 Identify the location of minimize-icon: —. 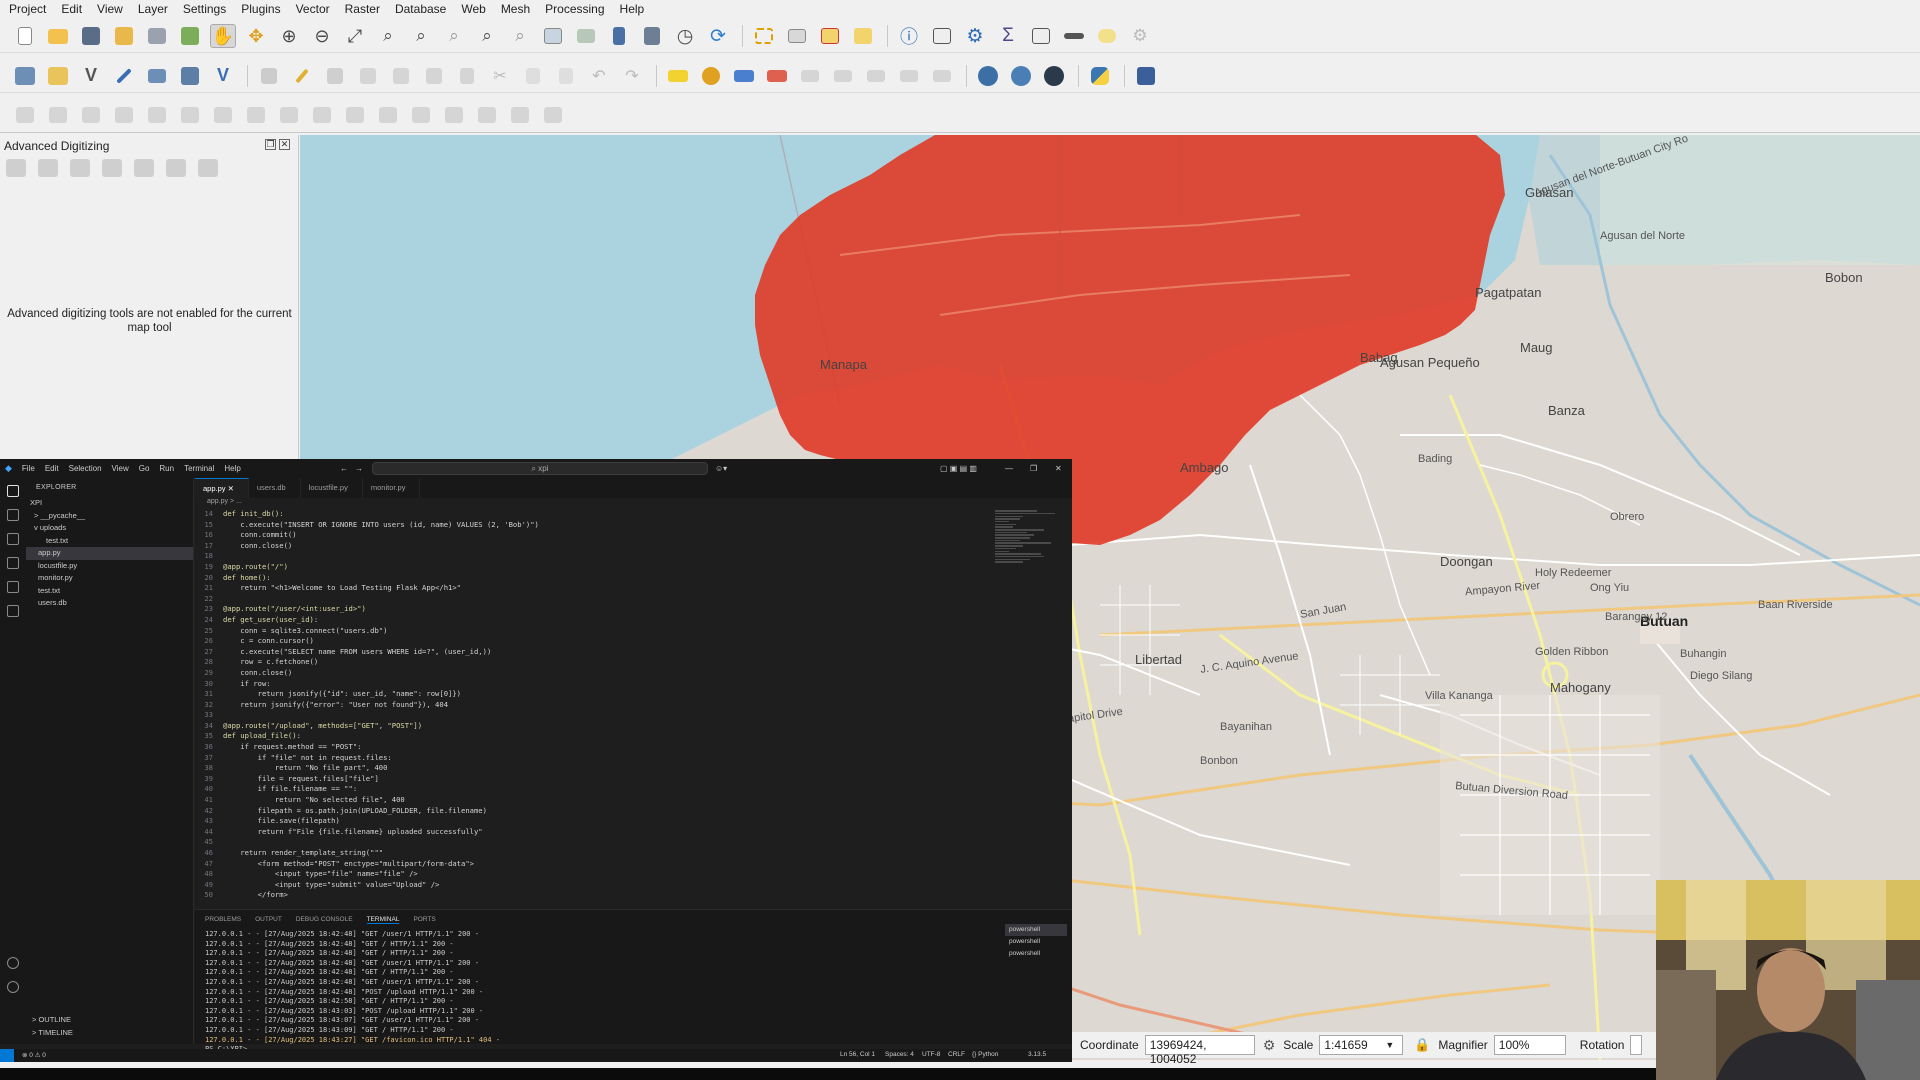
(1009, 468).